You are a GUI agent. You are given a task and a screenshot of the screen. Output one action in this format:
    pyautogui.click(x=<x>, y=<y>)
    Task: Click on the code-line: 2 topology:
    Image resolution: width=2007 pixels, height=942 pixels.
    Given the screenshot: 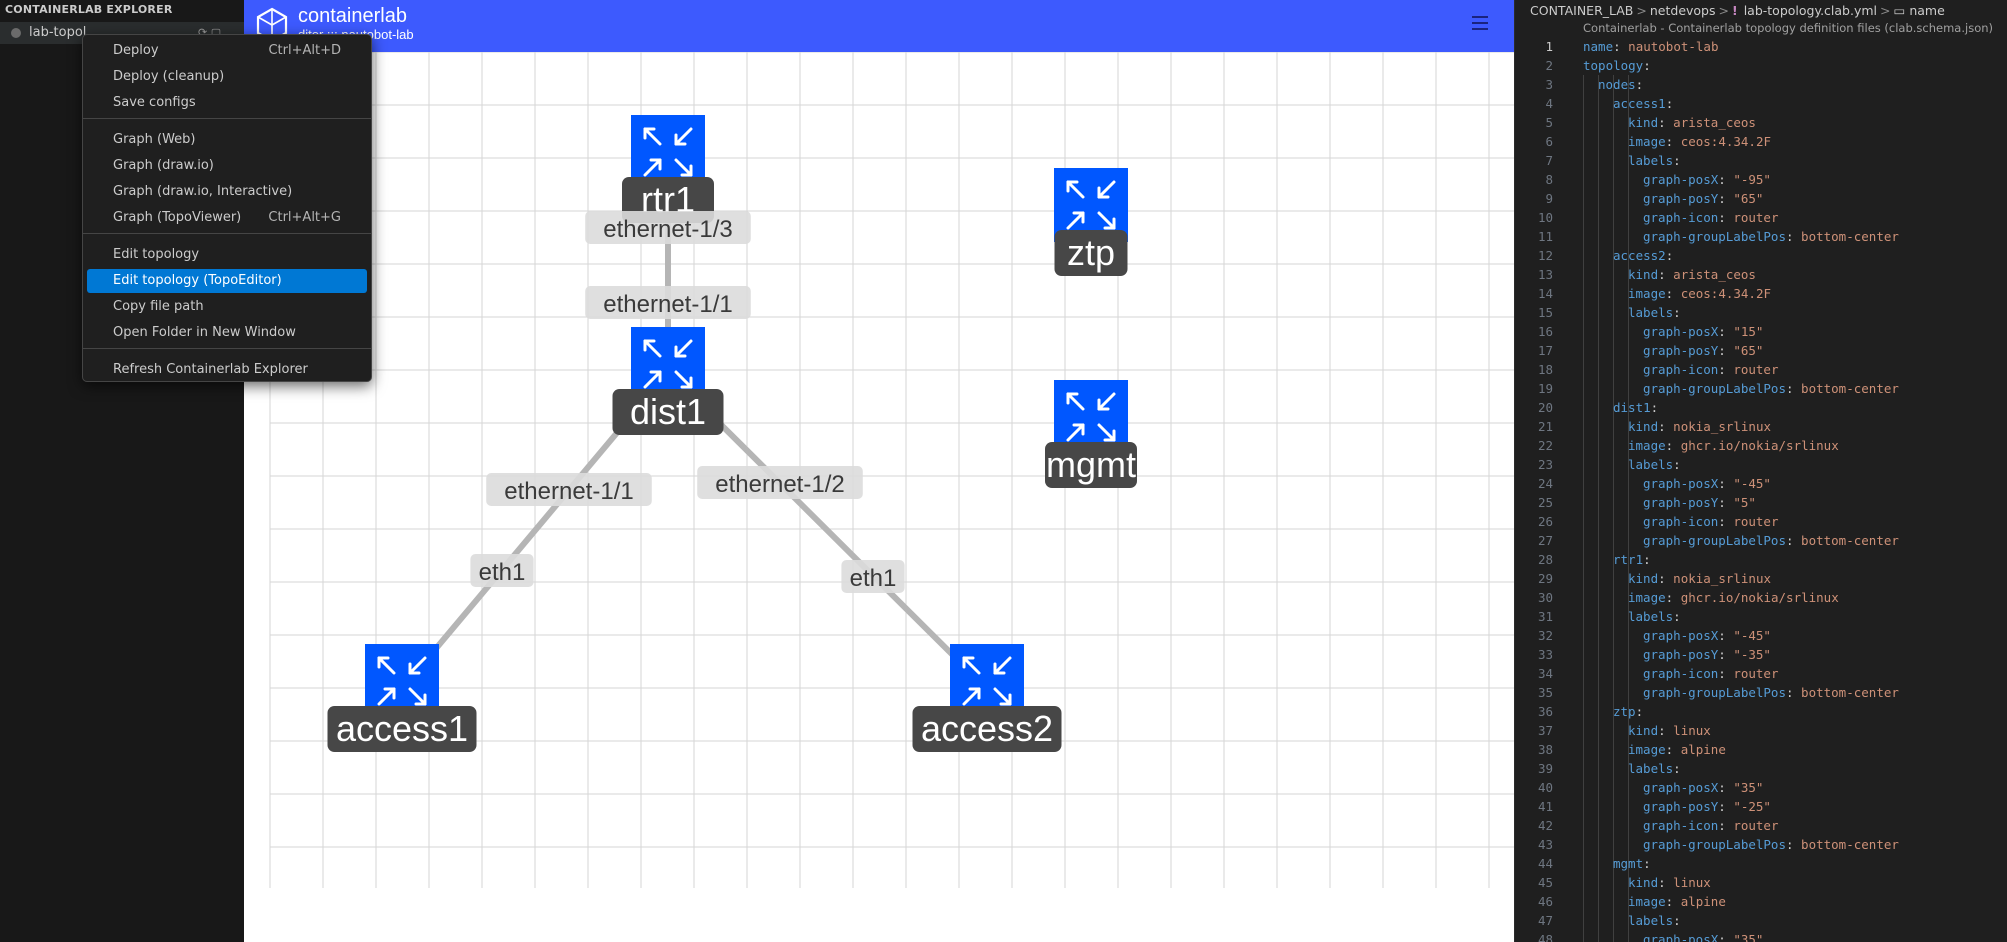 What is the action you would take?
    pyautogui.click(x=1761, y=65)
    